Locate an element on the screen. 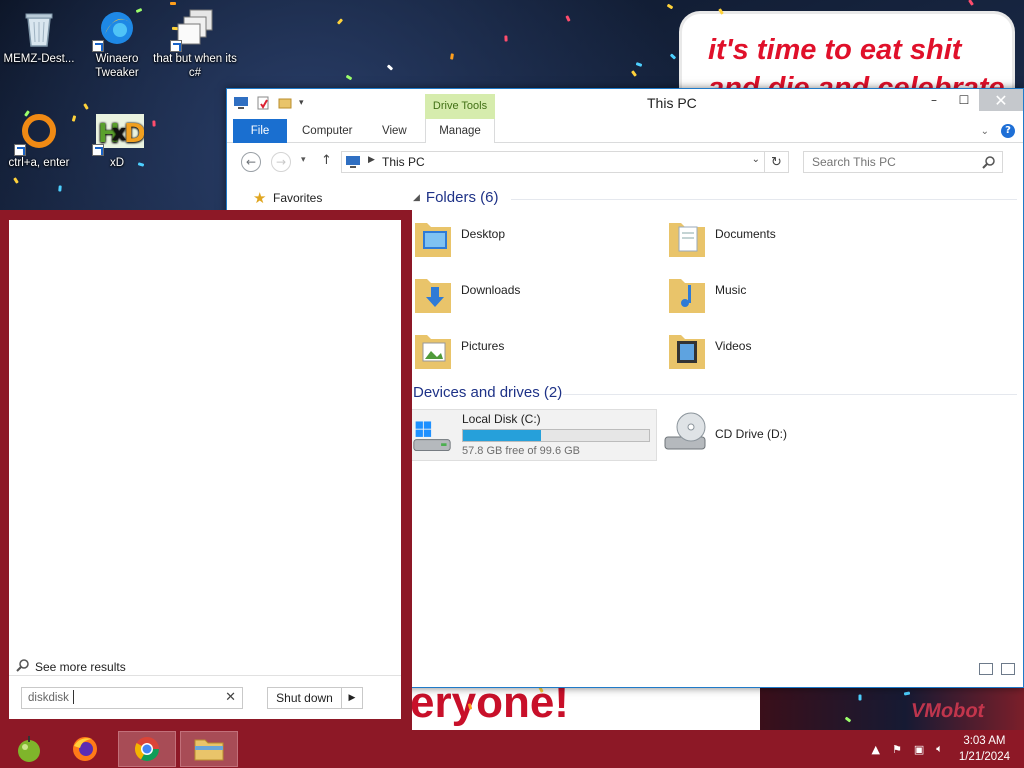 The width and height of the screenshot is (1024, 768). drive-cd-d: CD Drive (D:) is located at coordinates (786, 435).